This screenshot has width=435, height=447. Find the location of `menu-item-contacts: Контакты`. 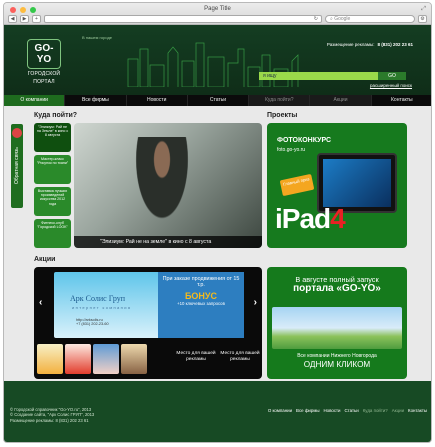

menu-item-contacts: Контакты is located at coordinates (401, 100).